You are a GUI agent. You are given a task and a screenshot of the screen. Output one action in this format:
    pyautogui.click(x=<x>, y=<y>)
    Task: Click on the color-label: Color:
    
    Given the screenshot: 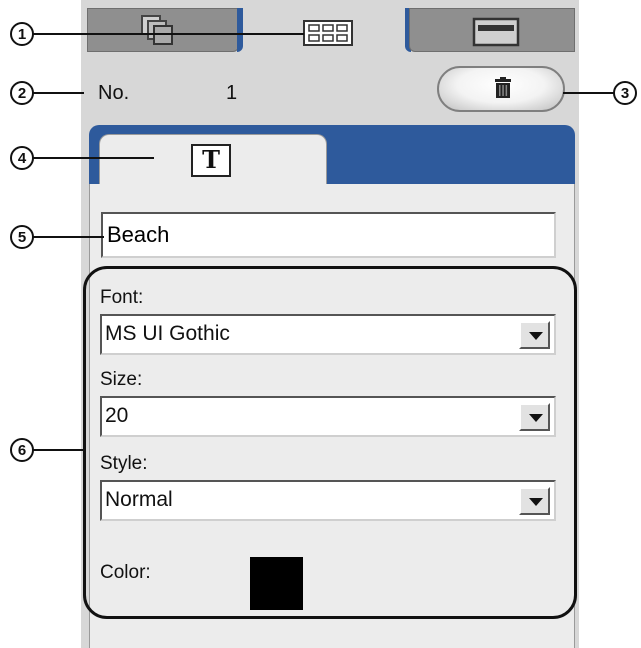 What is the action you would take?
    pyautogui.click(x=125, y=572)
    